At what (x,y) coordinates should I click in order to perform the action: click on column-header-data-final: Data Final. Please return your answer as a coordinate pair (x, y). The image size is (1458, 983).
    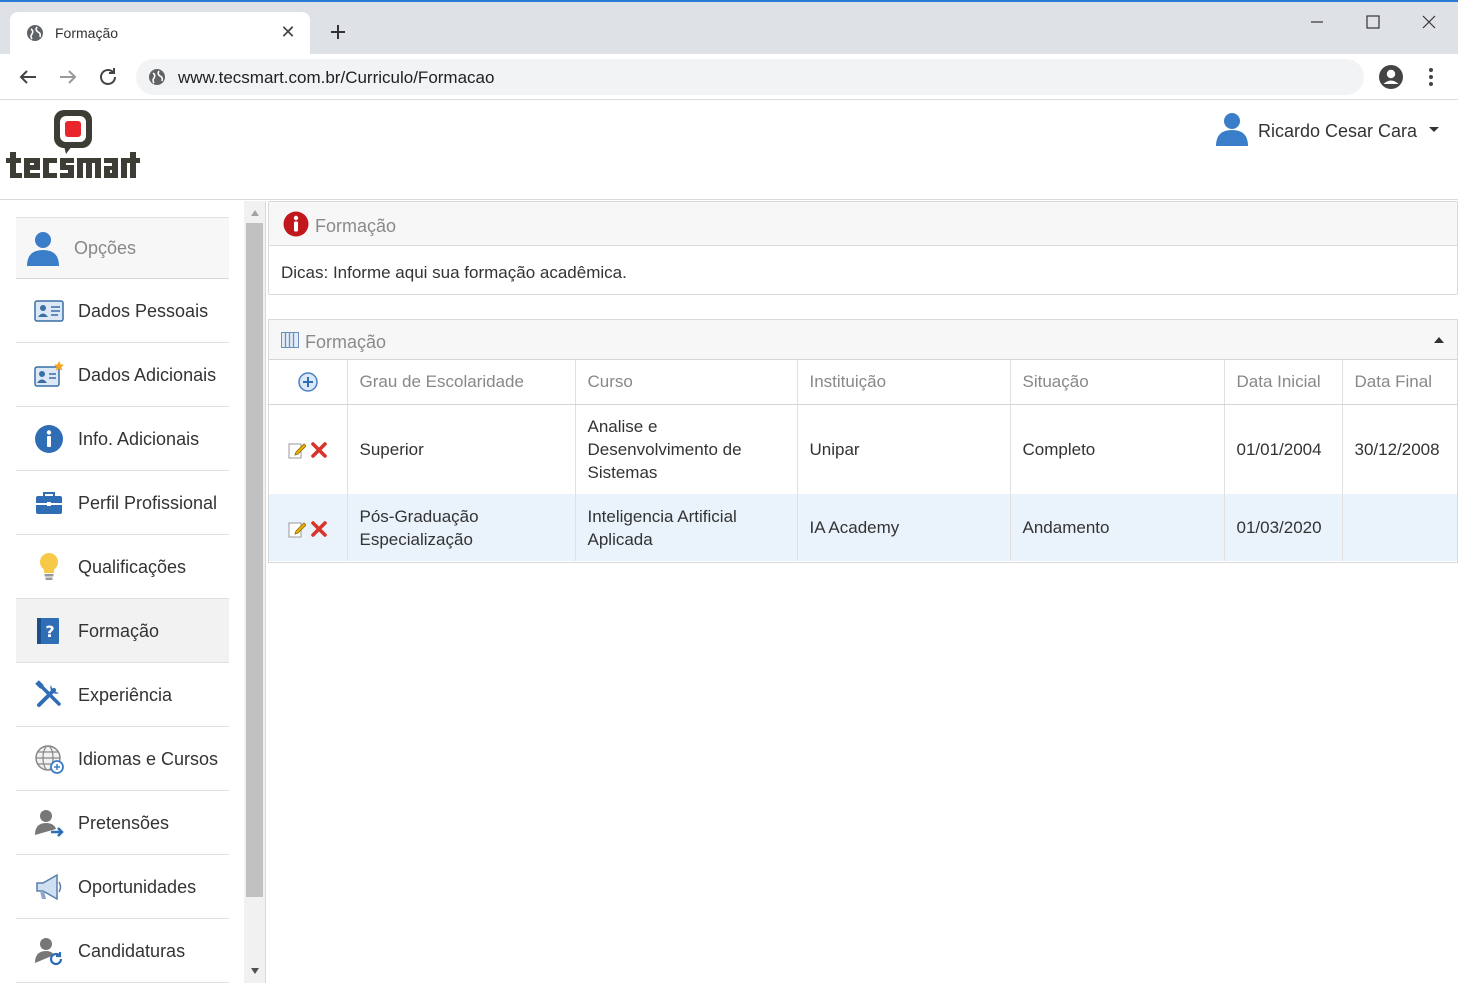
    Looking at the image, I should click on (1399, 382).